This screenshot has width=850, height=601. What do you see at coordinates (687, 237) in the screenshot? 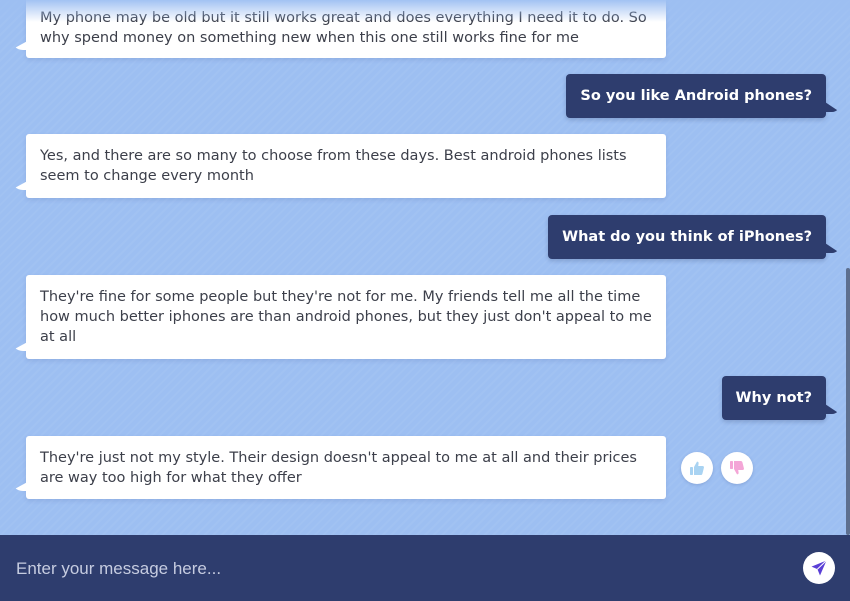
I see `user-message-text: What do you think of iPhones?` at bounding box center [687, 237].